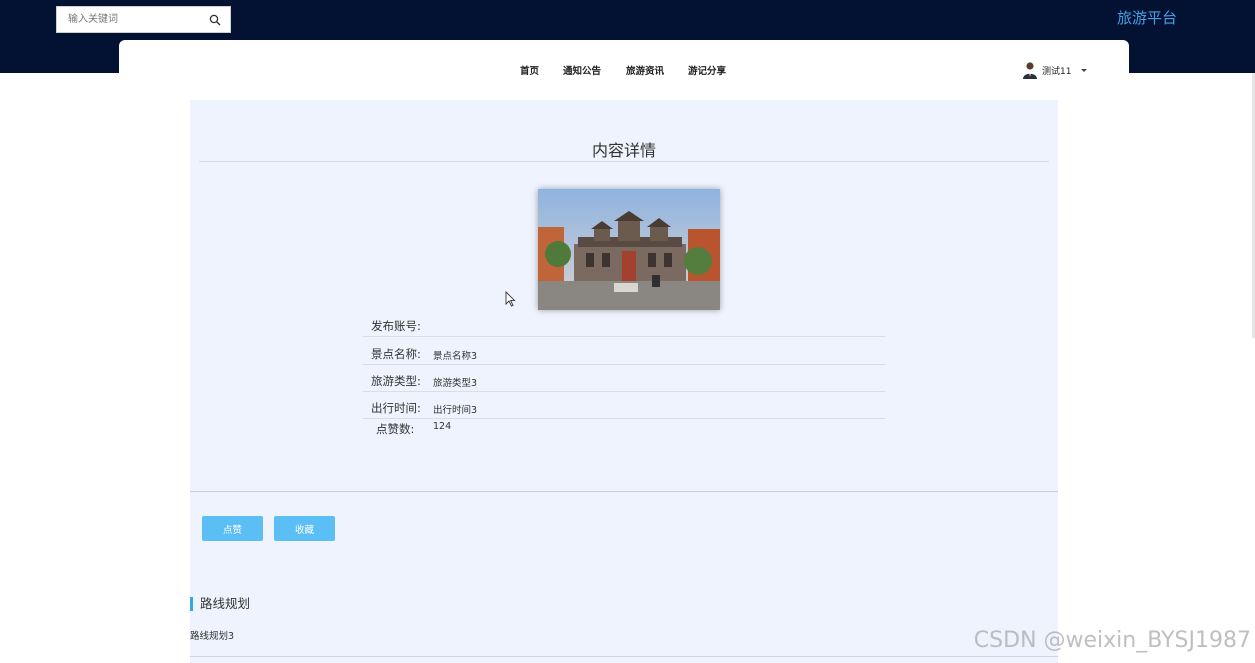  What do you see at coordinates (455, 356) in the screenshot?
I see `field-value: 景点名称3` at bounding box center [455, 356].